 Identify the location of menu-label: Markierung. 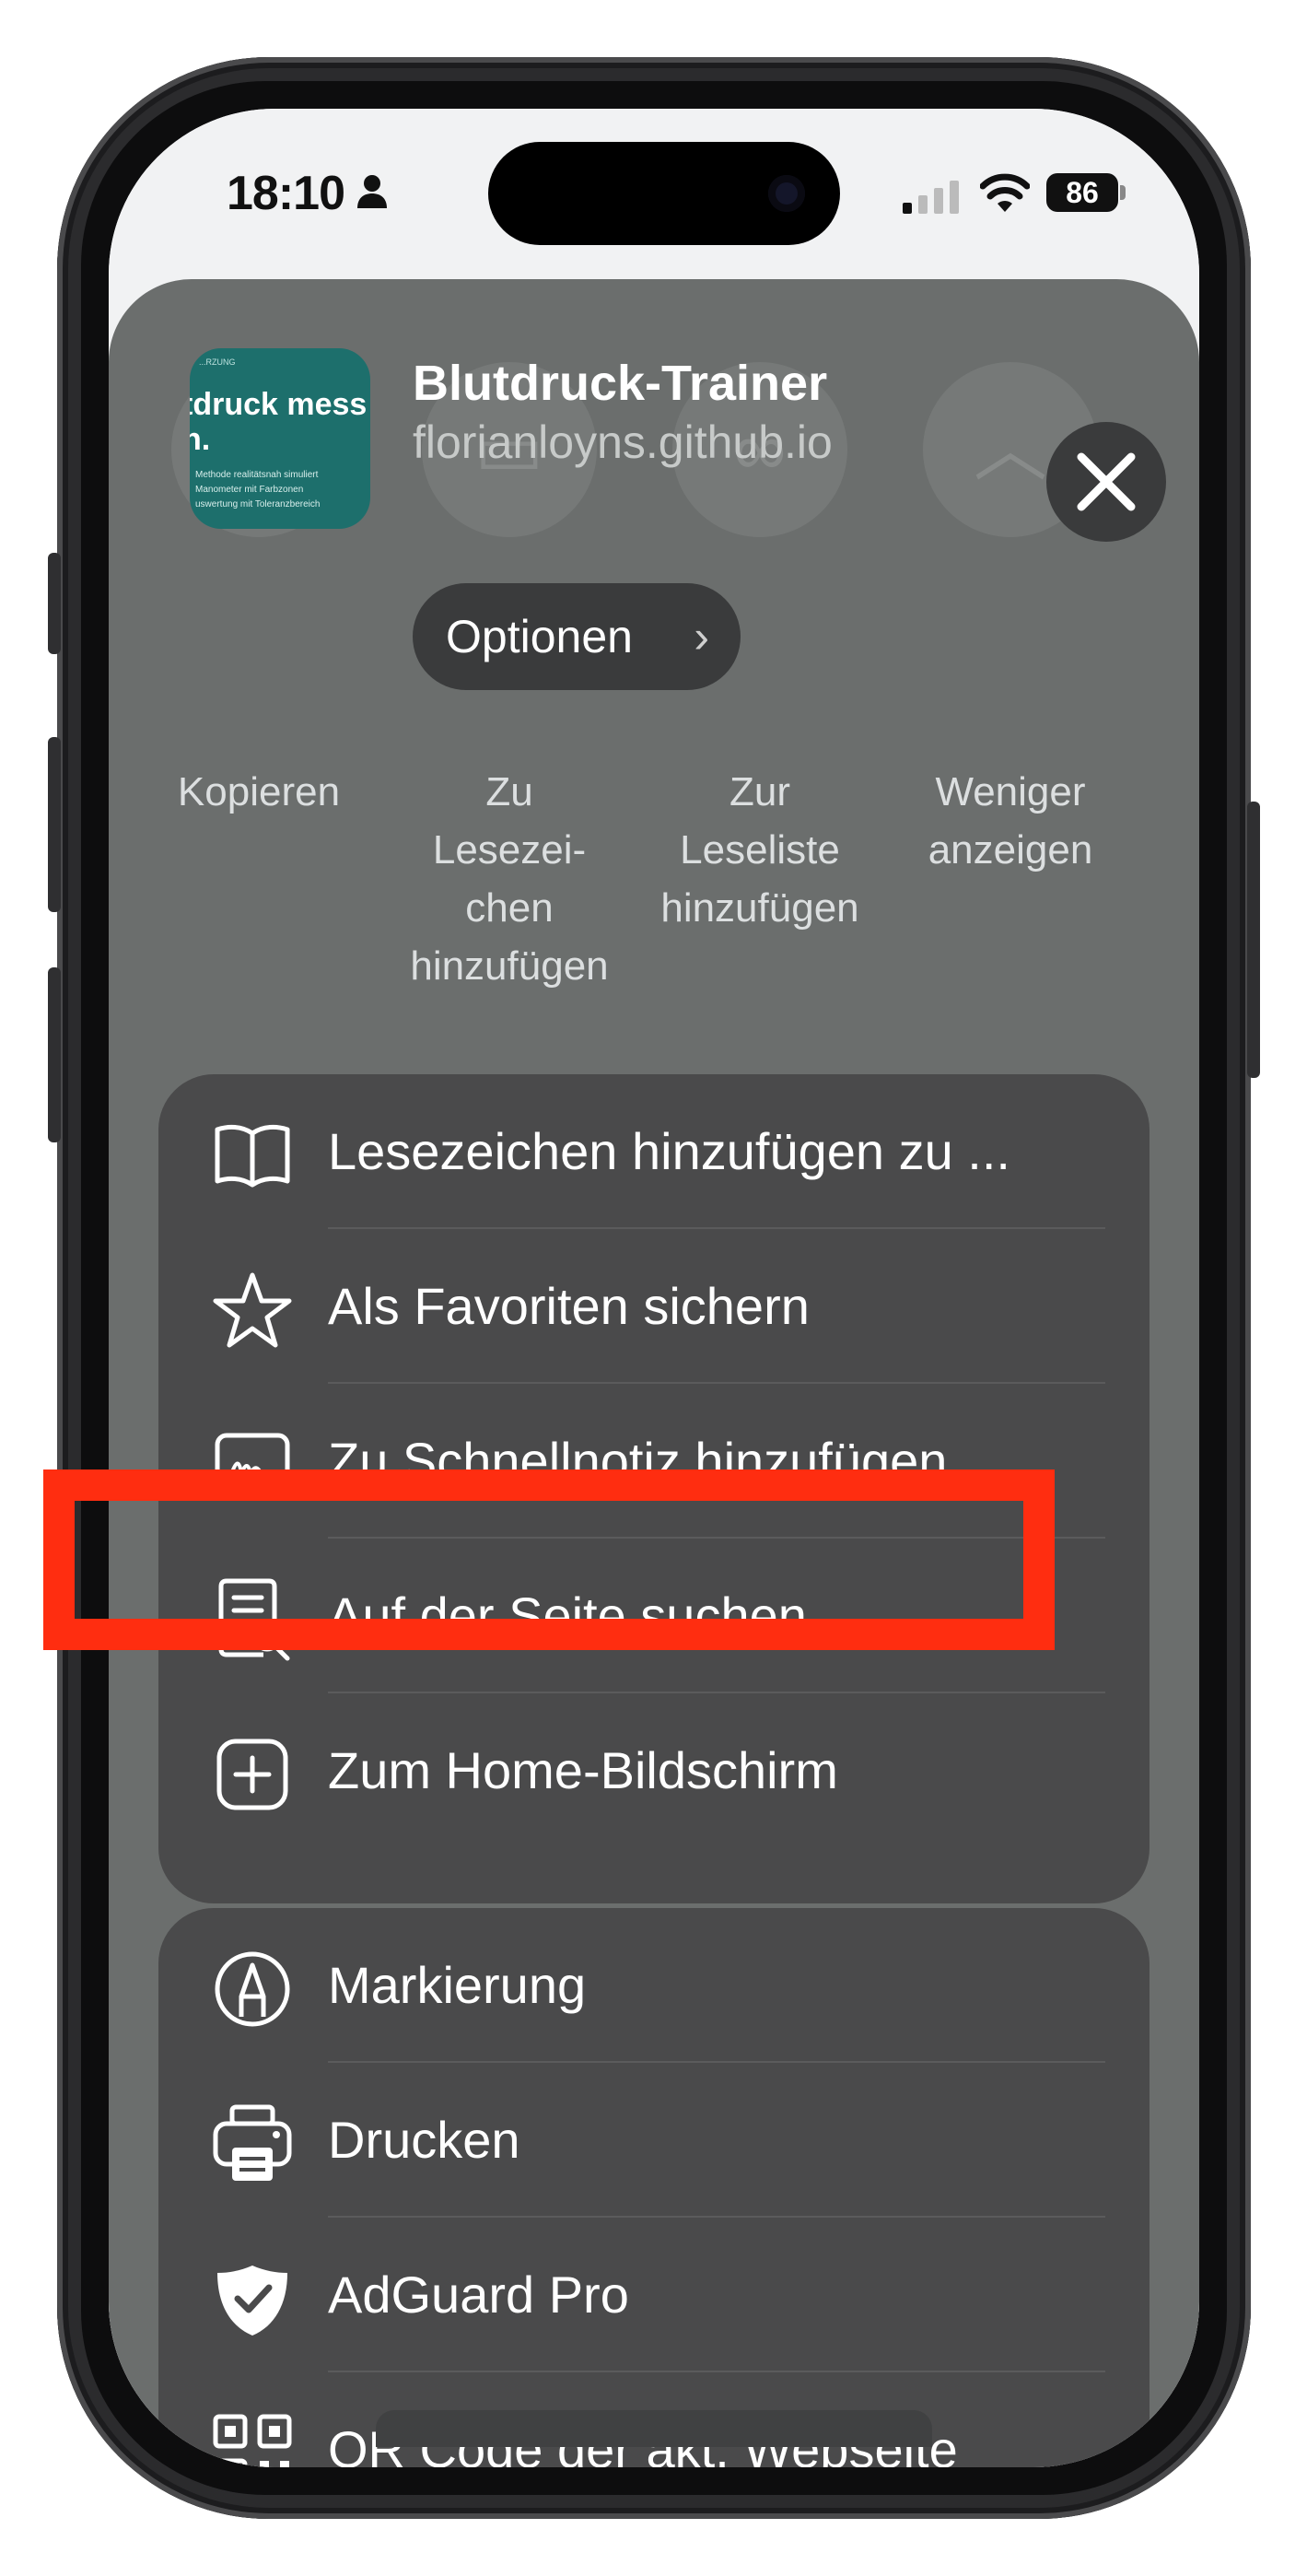
(458, 1985).